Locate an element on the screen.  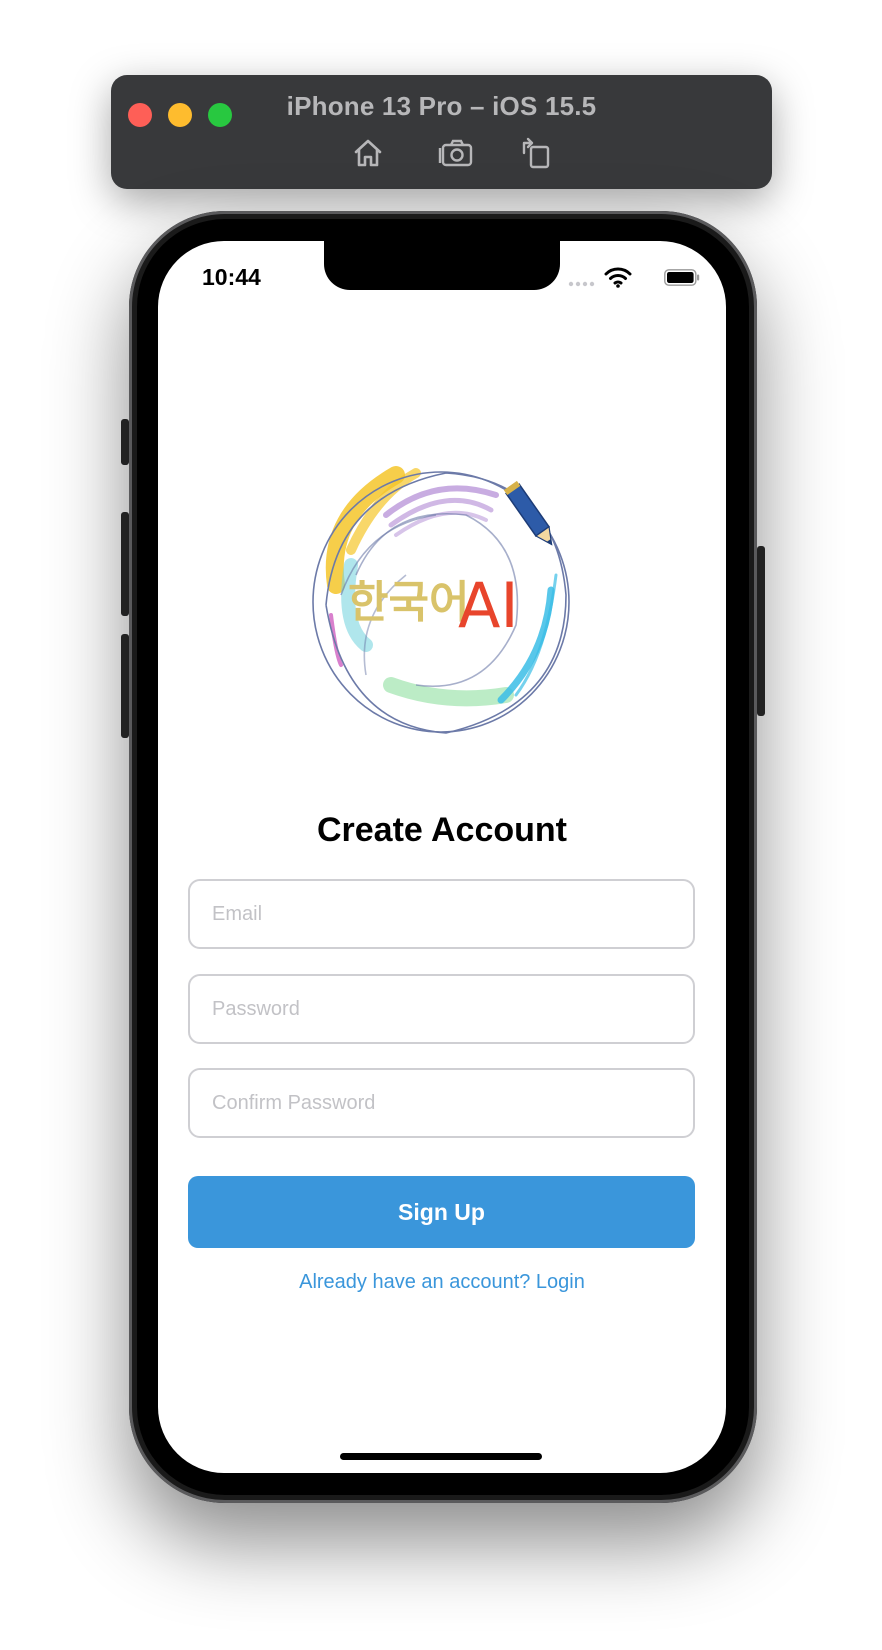
page-title: Create Account is located at coordinates (442, 830).